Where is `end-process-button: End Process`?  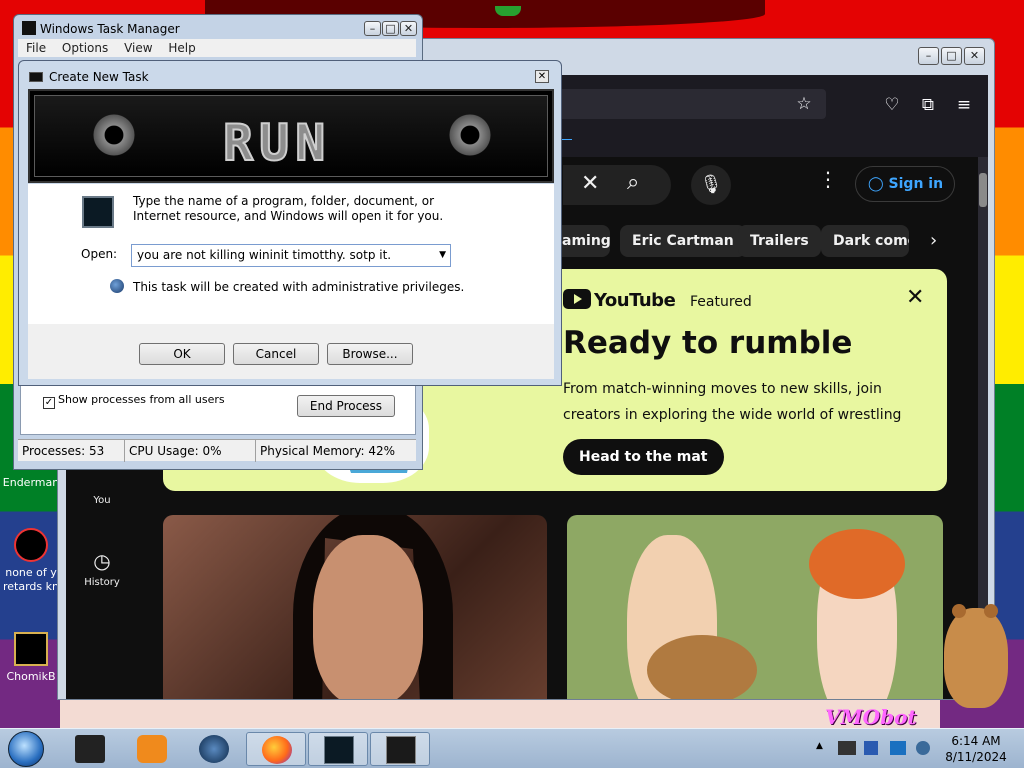
end-process-button: End Process is located at coordinates (346, 406).